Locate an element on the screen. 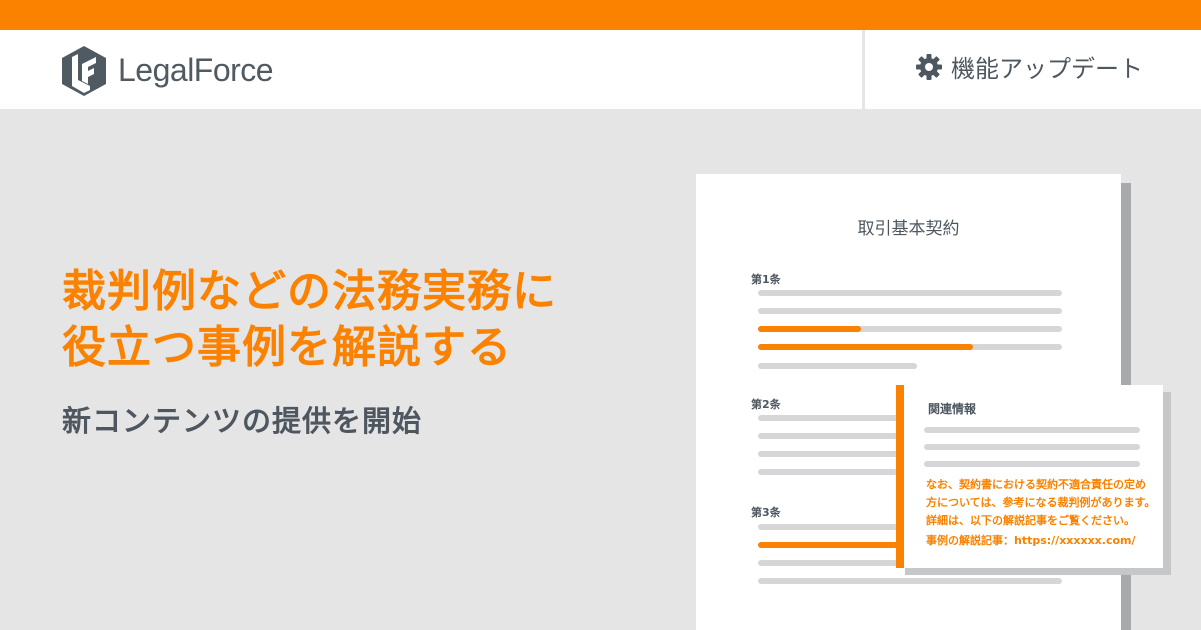  header-divider is located at coordinates (863, 69).